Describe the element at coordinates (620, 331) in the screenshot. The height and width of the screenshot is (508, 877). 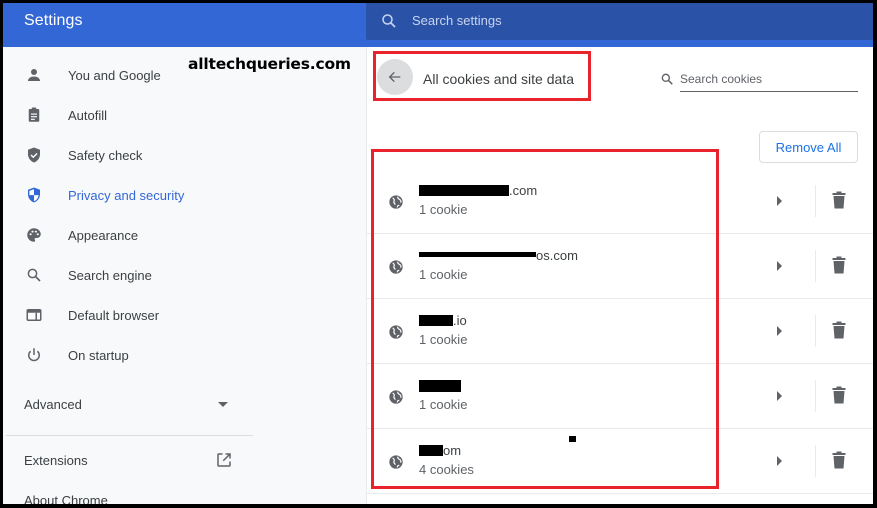
I see `site-row: .io 1 cookie` at that location.